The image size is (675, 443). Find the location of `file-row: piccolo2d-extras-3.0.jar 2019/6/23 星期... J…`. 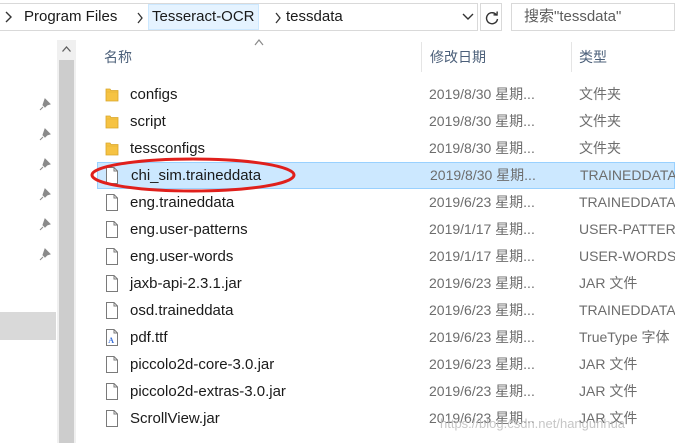

file-row: piccolo2d-extras-3.0.jar 2019/6/23 星期... J… is located at coordinates (386, 391).